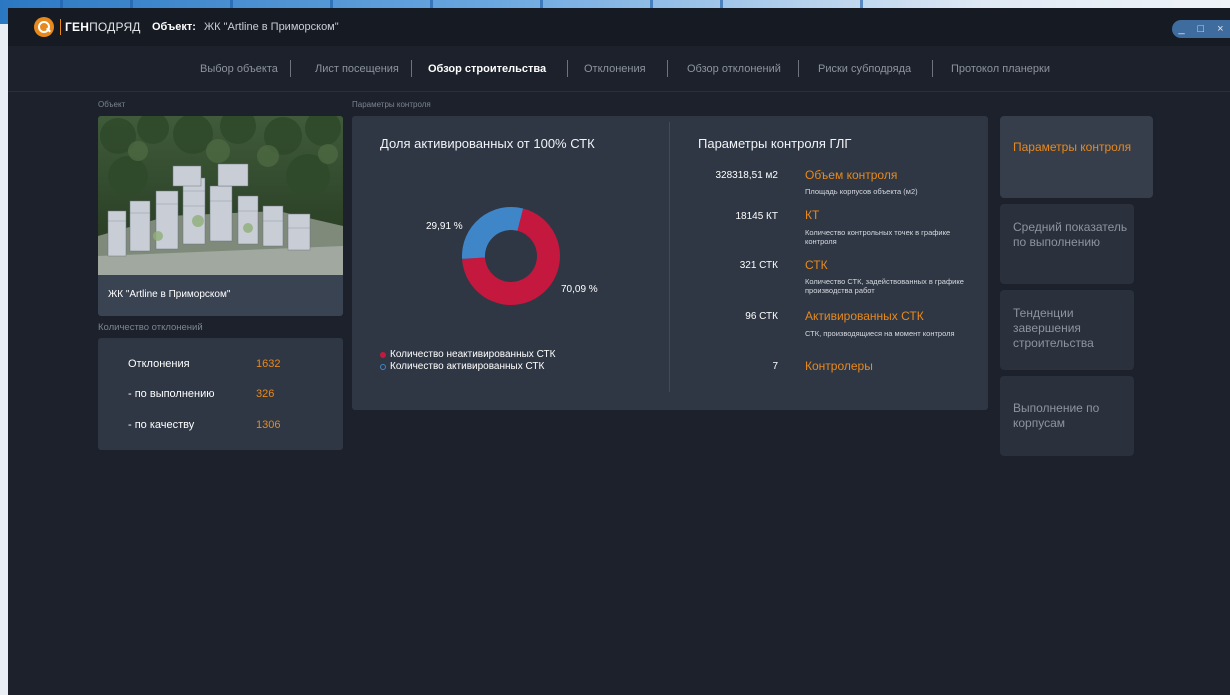  I want to click on window-controls: _ □ ×, so click(1201, 29).